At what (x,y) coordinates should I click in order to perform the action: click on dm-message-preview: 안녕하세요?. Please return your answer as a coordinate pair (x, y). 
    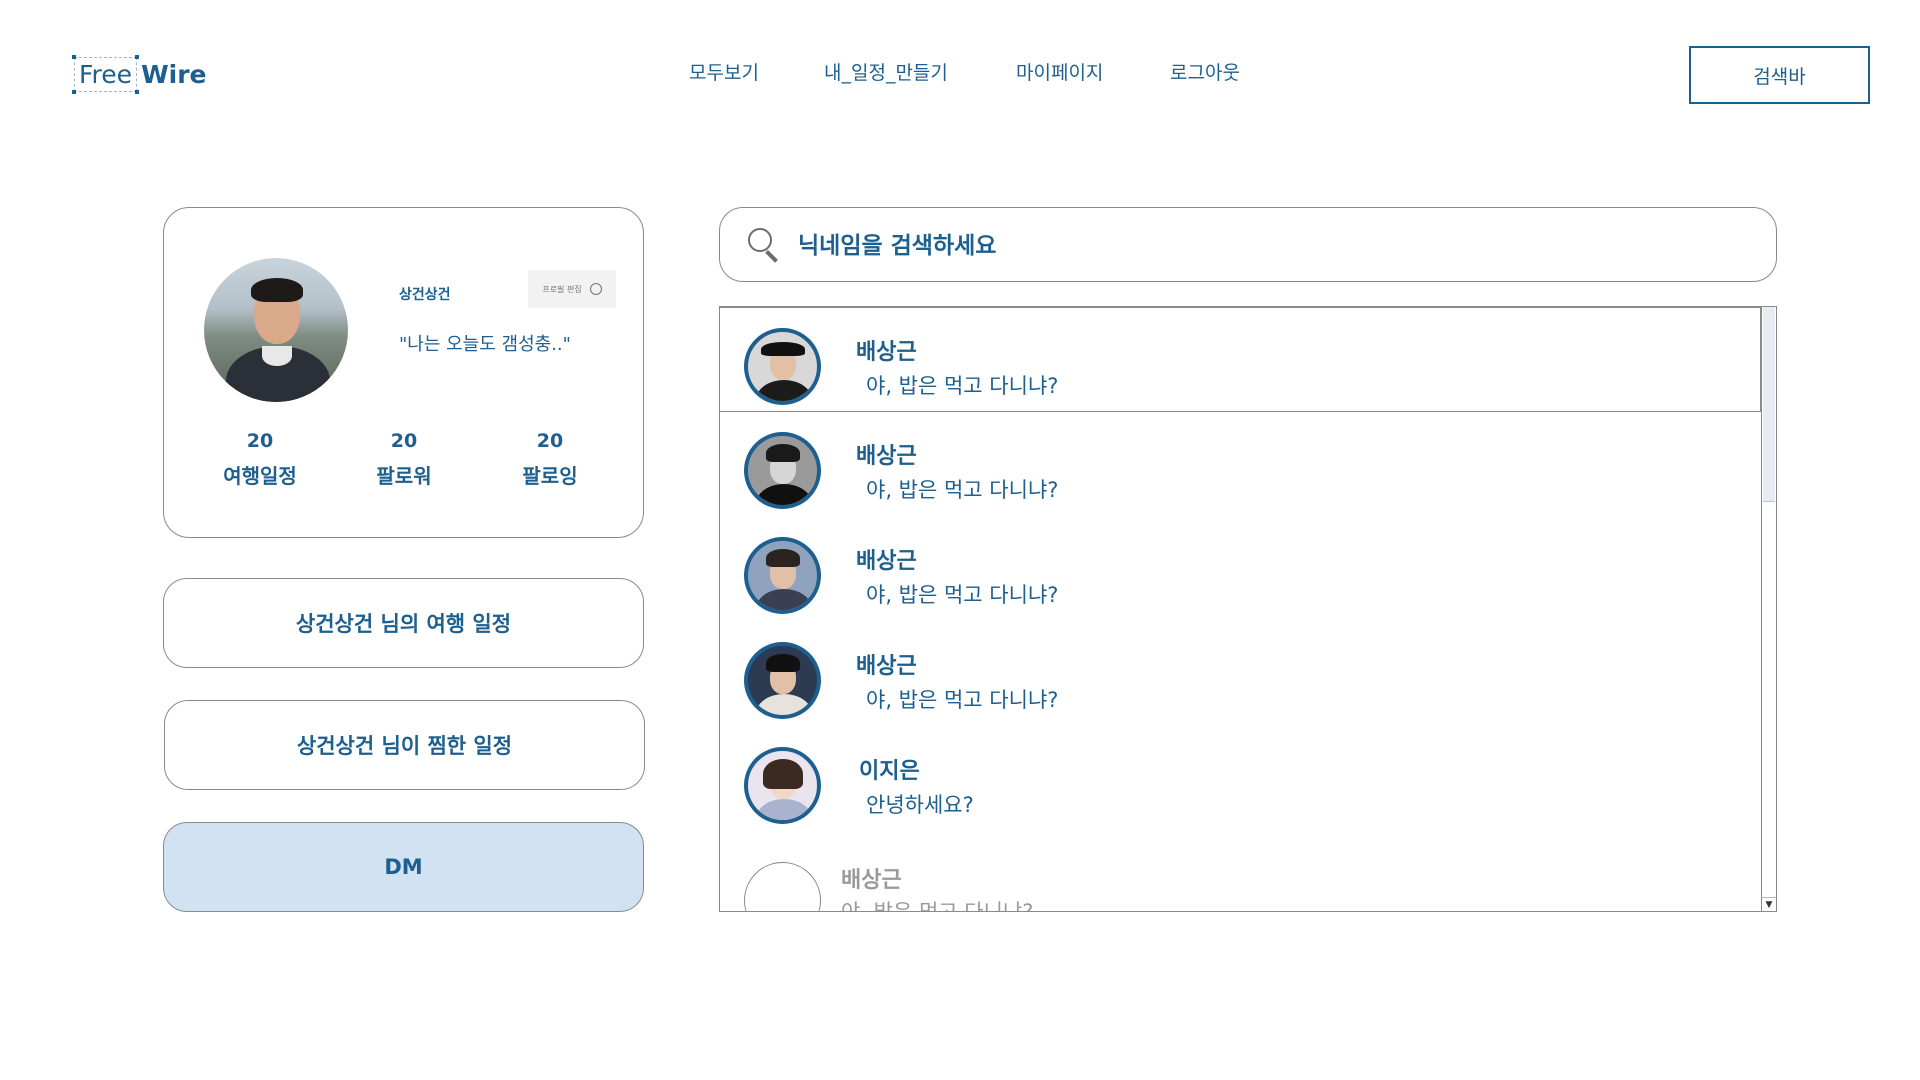
    Looking at the image, I should click on (920, 805).